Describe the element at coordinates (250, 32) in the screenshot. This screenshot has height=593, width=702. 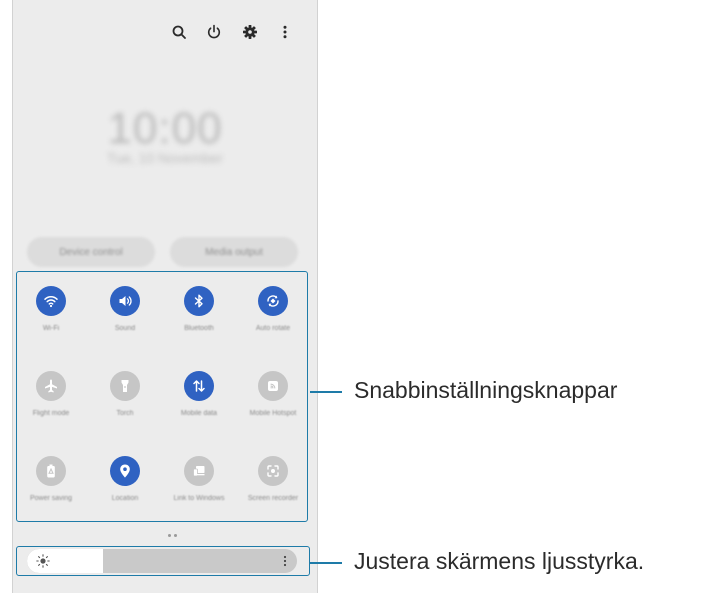
I see `settings-icon` at that location.